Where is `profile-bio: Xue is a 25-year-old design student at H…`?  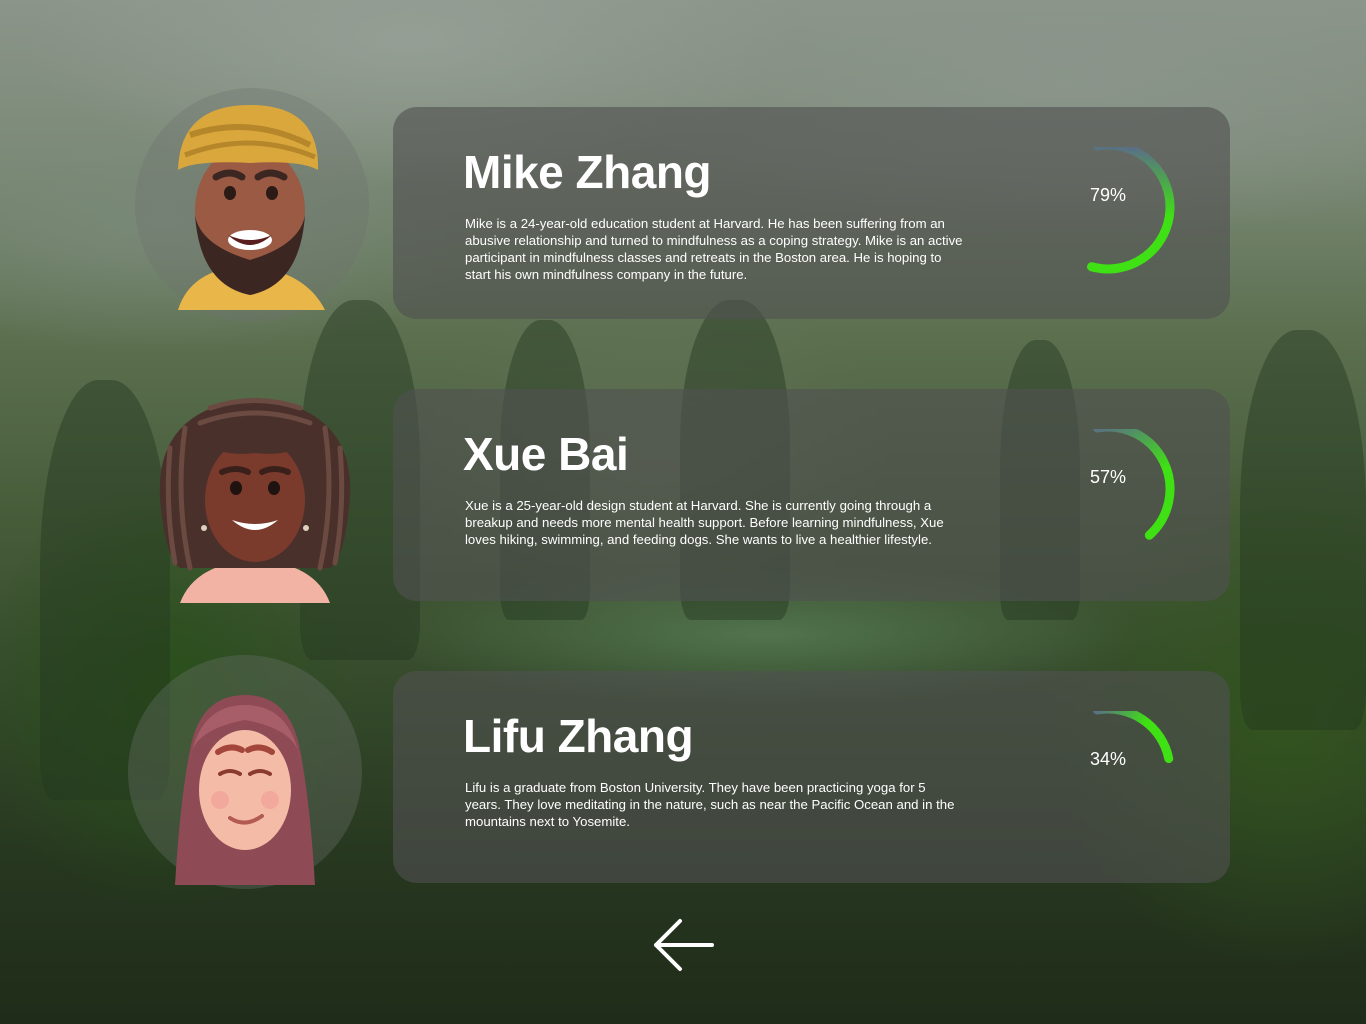 profile-bio: Xue is a 25-year-old design student at H… is located at coordinates (704, 522).